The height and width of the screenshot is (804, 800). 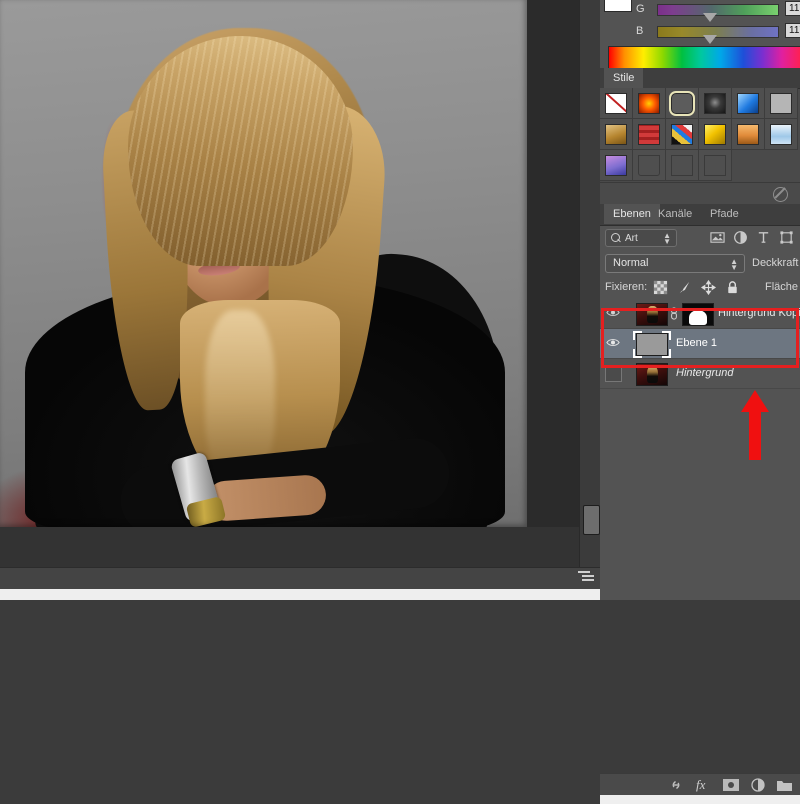 I want to click on photo-hair-streaks, so click(x=240, y=151).